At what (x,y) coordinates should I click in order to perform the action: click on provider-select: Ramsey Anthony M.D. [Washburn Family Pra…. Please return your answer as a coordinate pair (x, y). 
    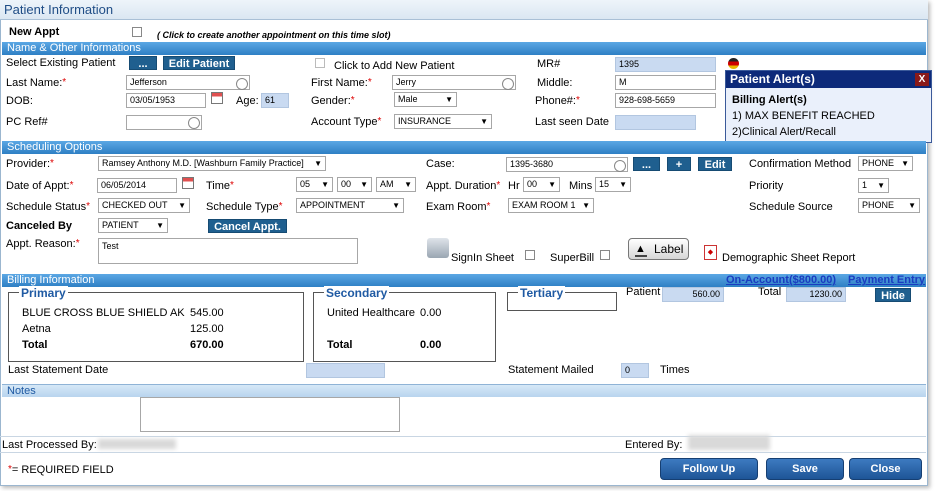
    Looking at the image, I should click on (212, 163).